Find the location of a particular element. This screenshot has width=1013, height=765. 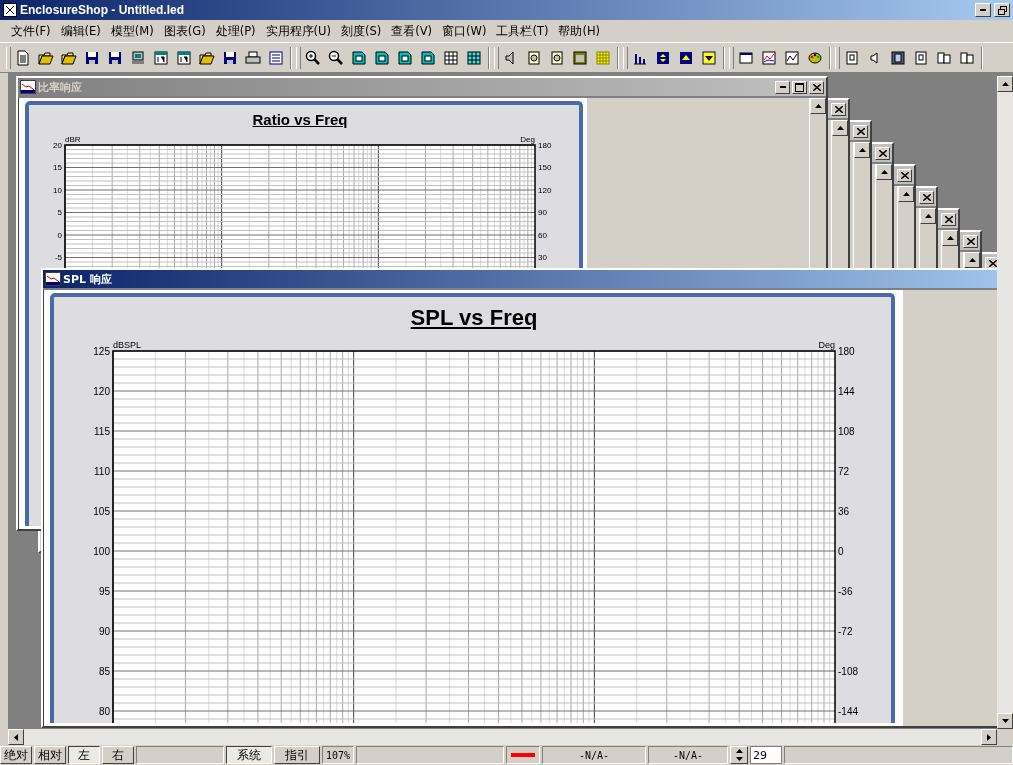

menu-item: 刻度(S) is located at coordinates (361, 31).